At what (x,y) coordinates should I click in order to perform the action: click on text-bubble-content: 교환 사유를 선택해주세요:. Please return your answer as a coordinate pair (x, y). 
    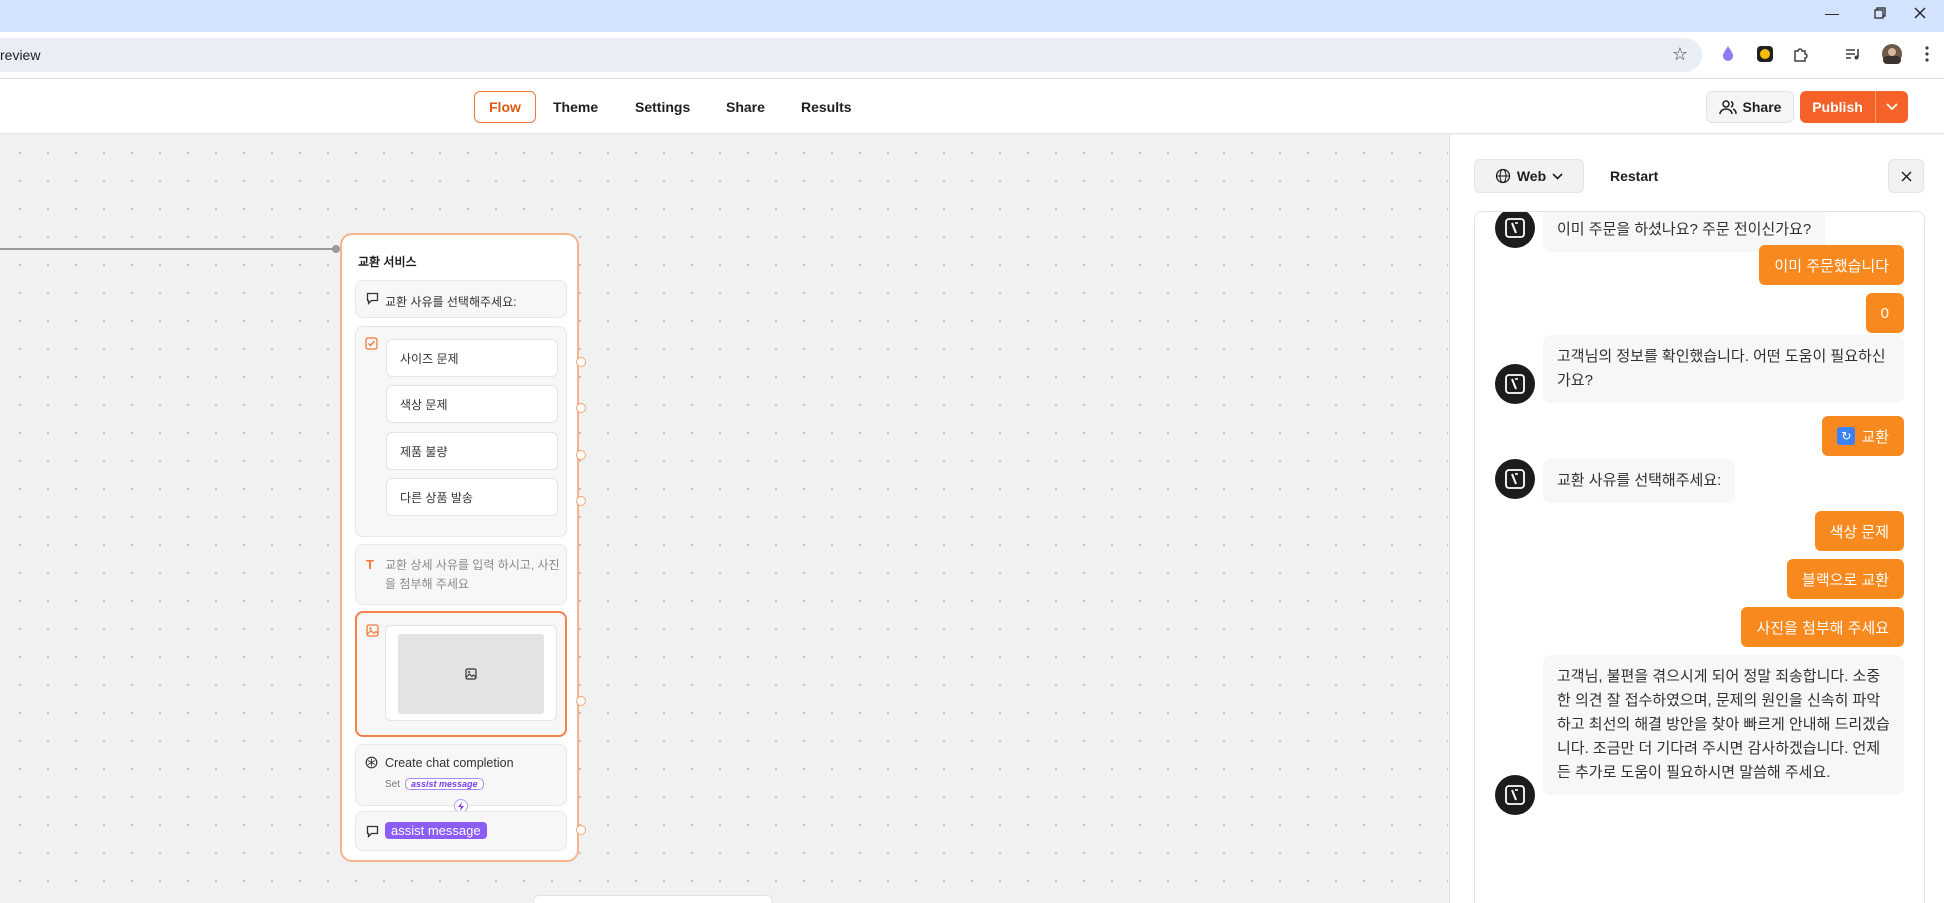
    Looking at the image, I should click on (451, 302).